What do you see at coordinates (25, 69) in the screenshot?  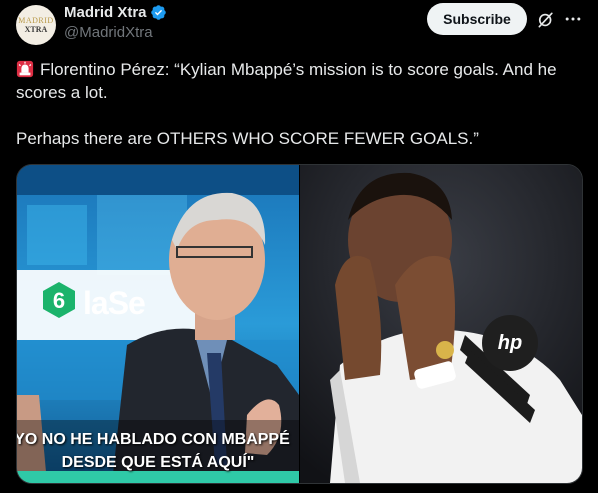 I see `siren-emoji-icon` at bounding box center [25, 69].